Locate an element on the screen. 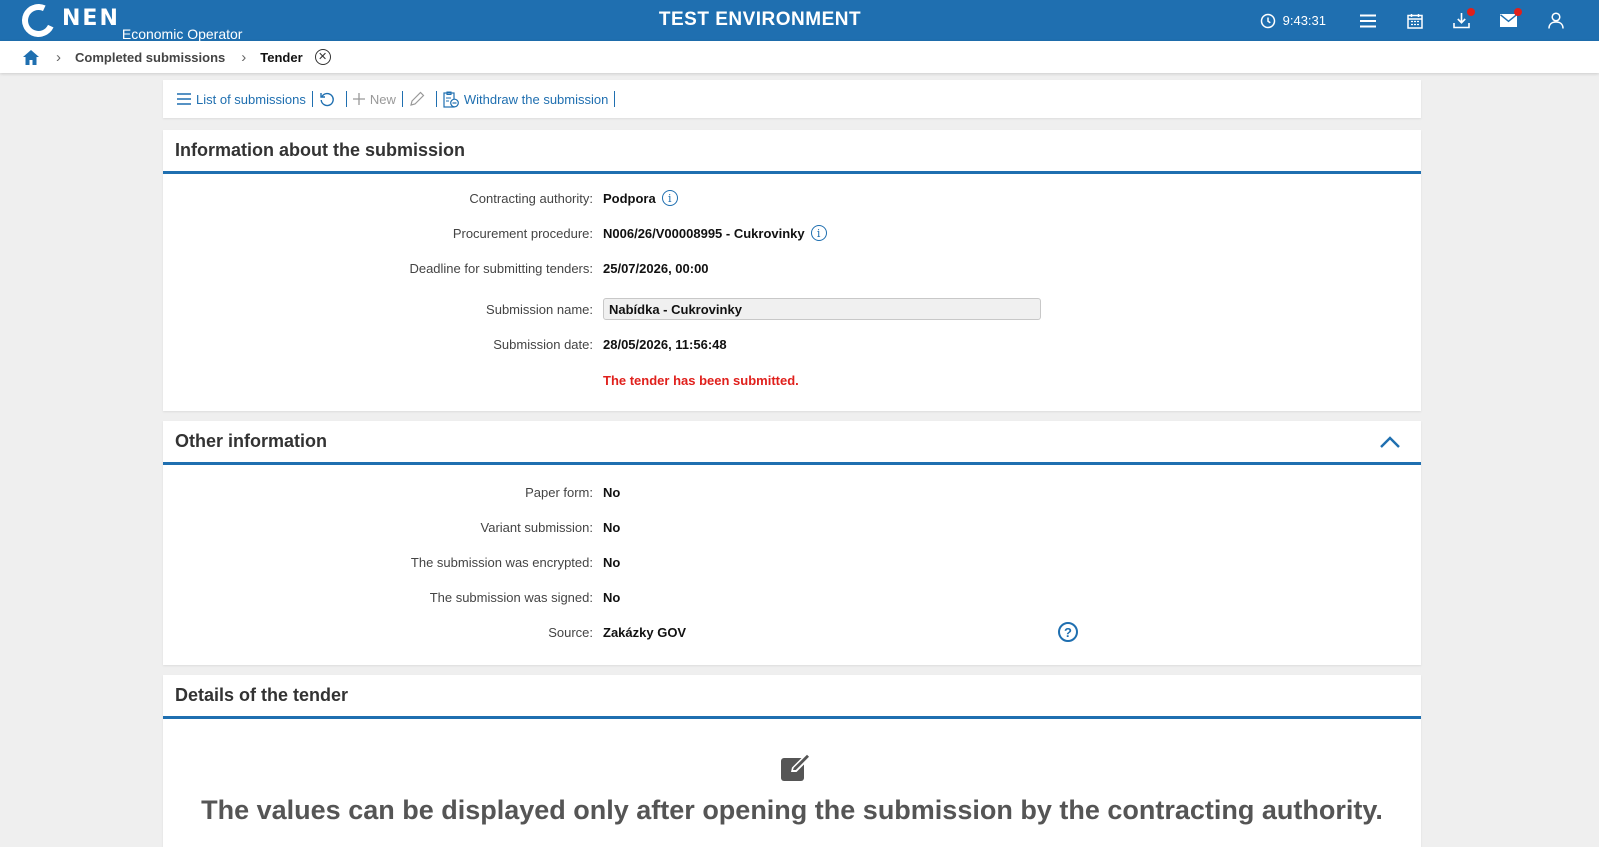  user-button is located at coordinates (1555, 20).